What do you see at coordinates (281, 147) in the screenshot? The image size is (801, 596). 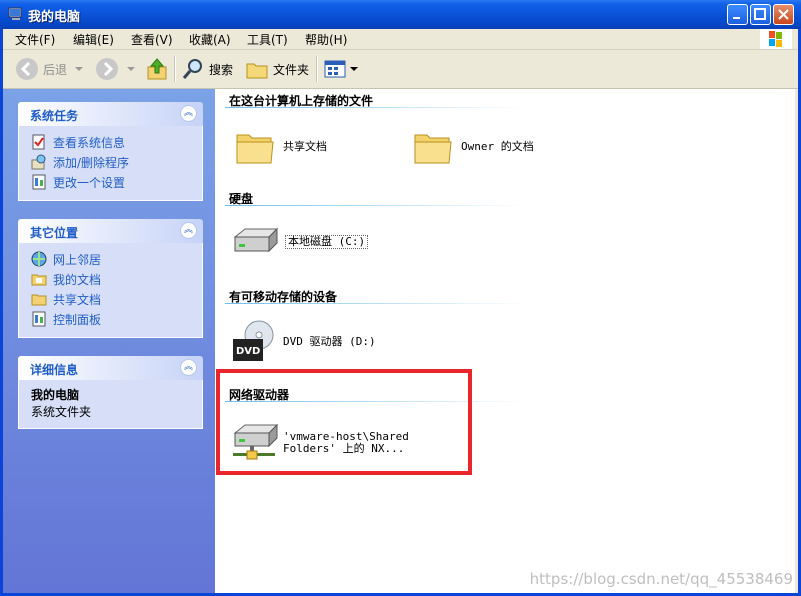 I see `item-shared-documents: 共享文档` at bounding box center [281, 147].